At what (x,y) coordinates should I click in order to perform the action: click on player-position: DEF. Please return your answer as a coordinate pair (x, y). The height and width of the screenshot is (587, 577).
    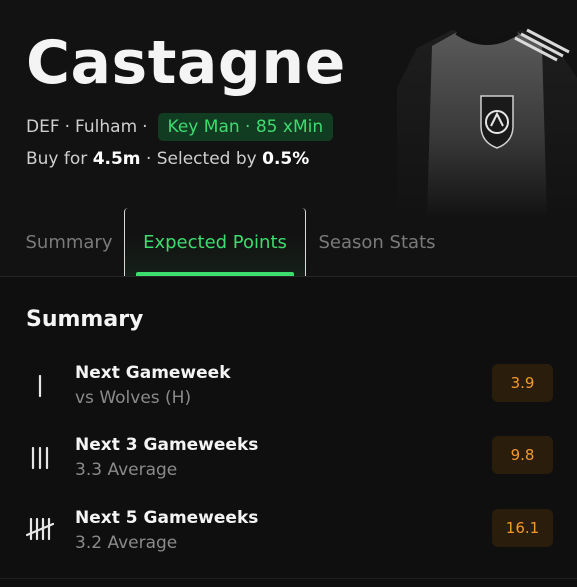
    Looking at the image, I should click on (43, 127).